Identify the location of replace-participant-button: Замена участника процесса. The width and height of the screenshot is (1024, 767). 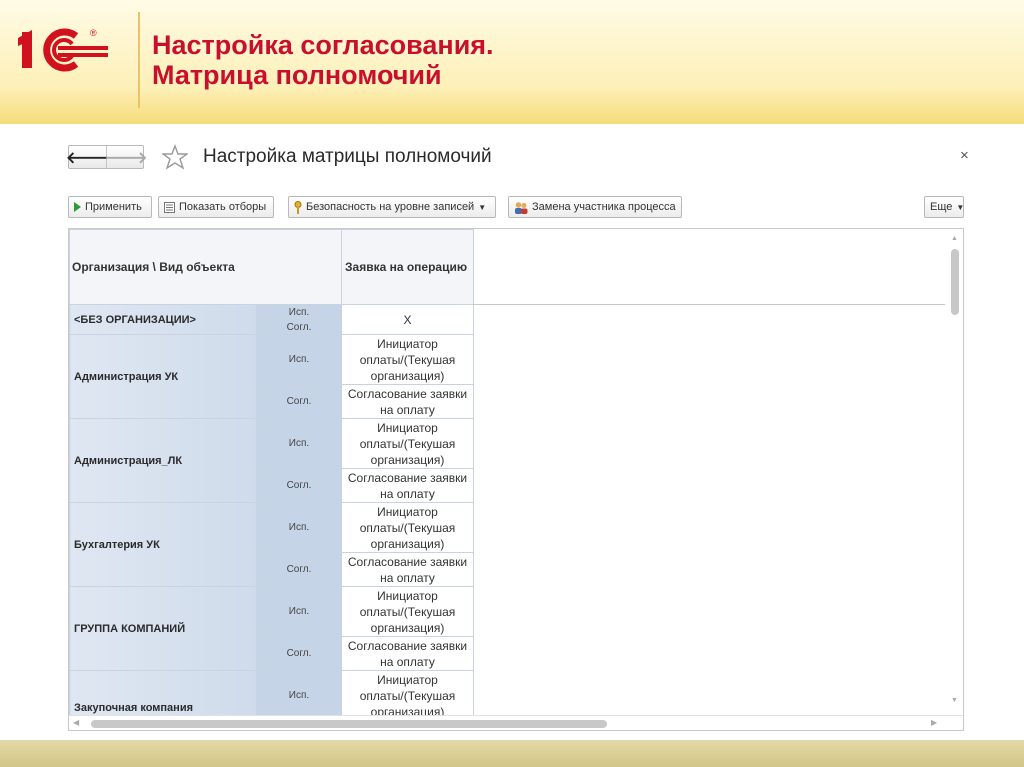
(595, 207).